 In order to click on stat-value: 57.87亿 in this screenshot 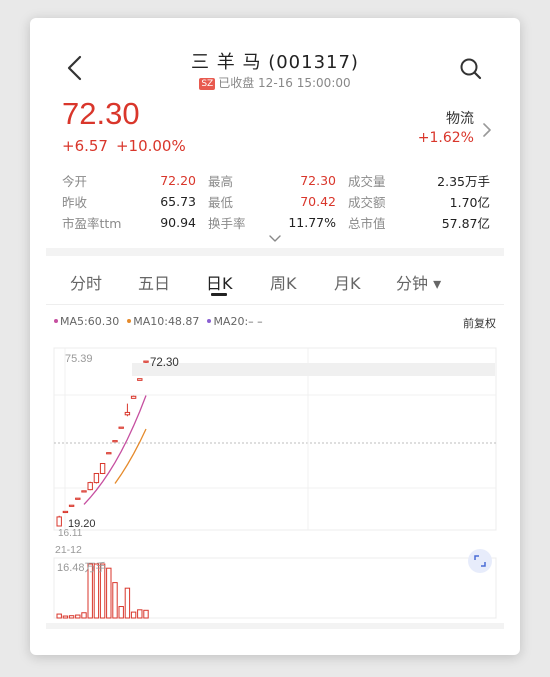, I will do `click(465, 223)`.